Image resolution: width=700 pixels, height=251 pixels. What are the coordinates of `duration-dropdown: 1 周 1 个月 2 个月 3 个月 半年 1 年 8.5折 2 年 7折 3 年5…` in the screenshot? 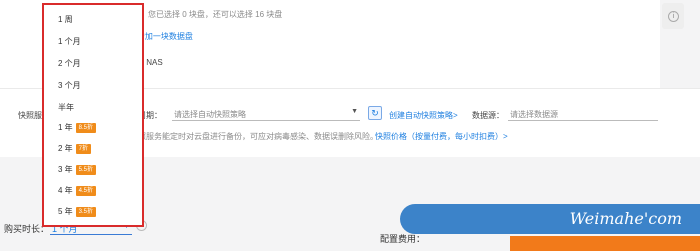 It's located at (93, 115).